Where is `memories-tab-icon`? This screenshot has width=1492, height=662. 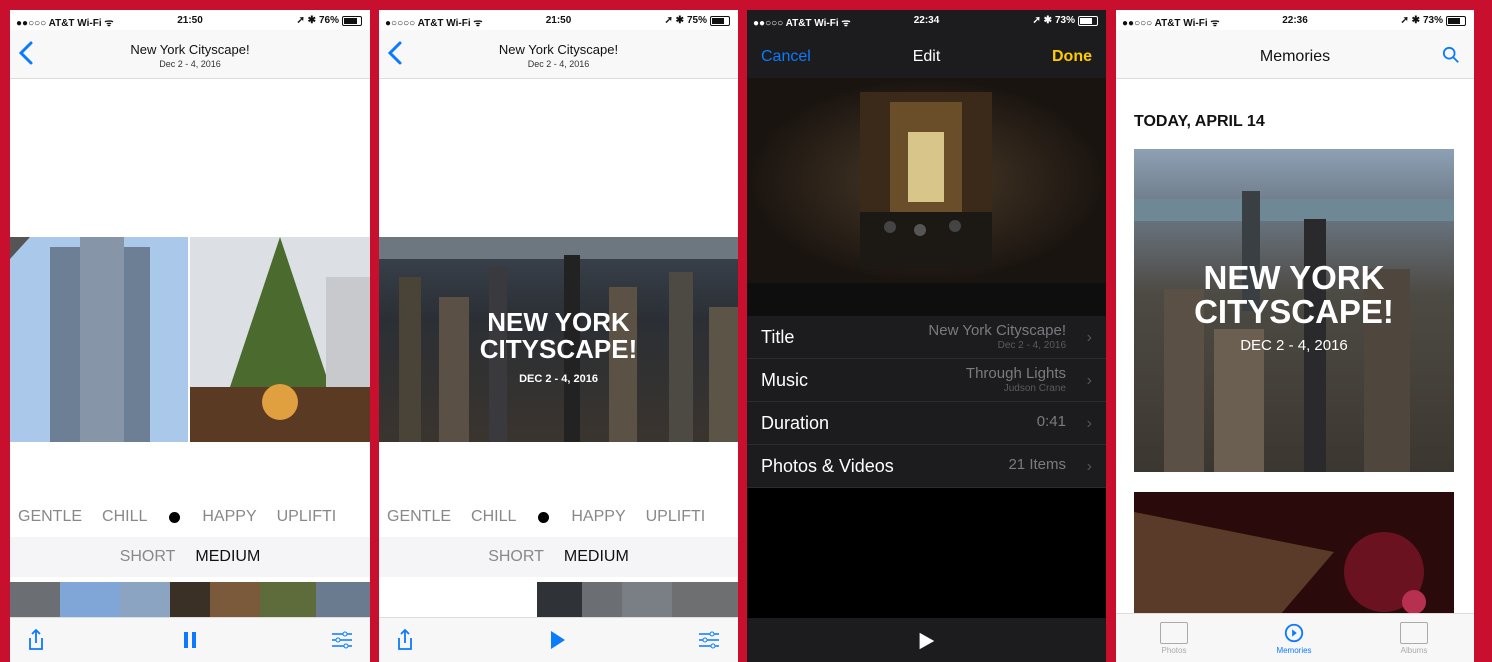
memories-tab-icon is located at coordinates (1294, 633).